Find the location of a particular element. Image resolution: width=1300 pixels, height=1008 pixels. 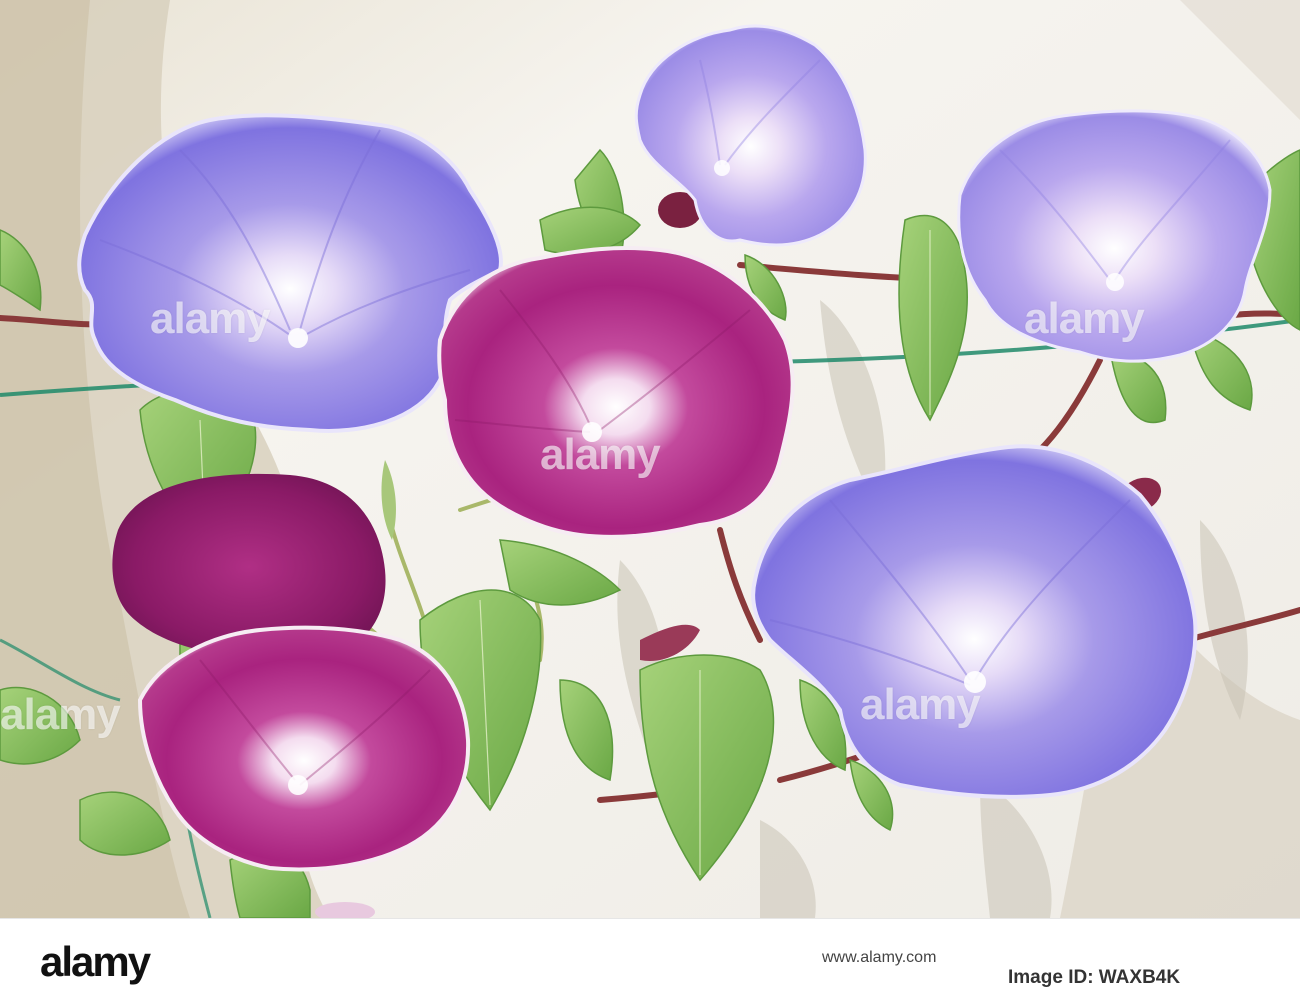

alamy-logo: alamy is located at coordinates (97, 962).